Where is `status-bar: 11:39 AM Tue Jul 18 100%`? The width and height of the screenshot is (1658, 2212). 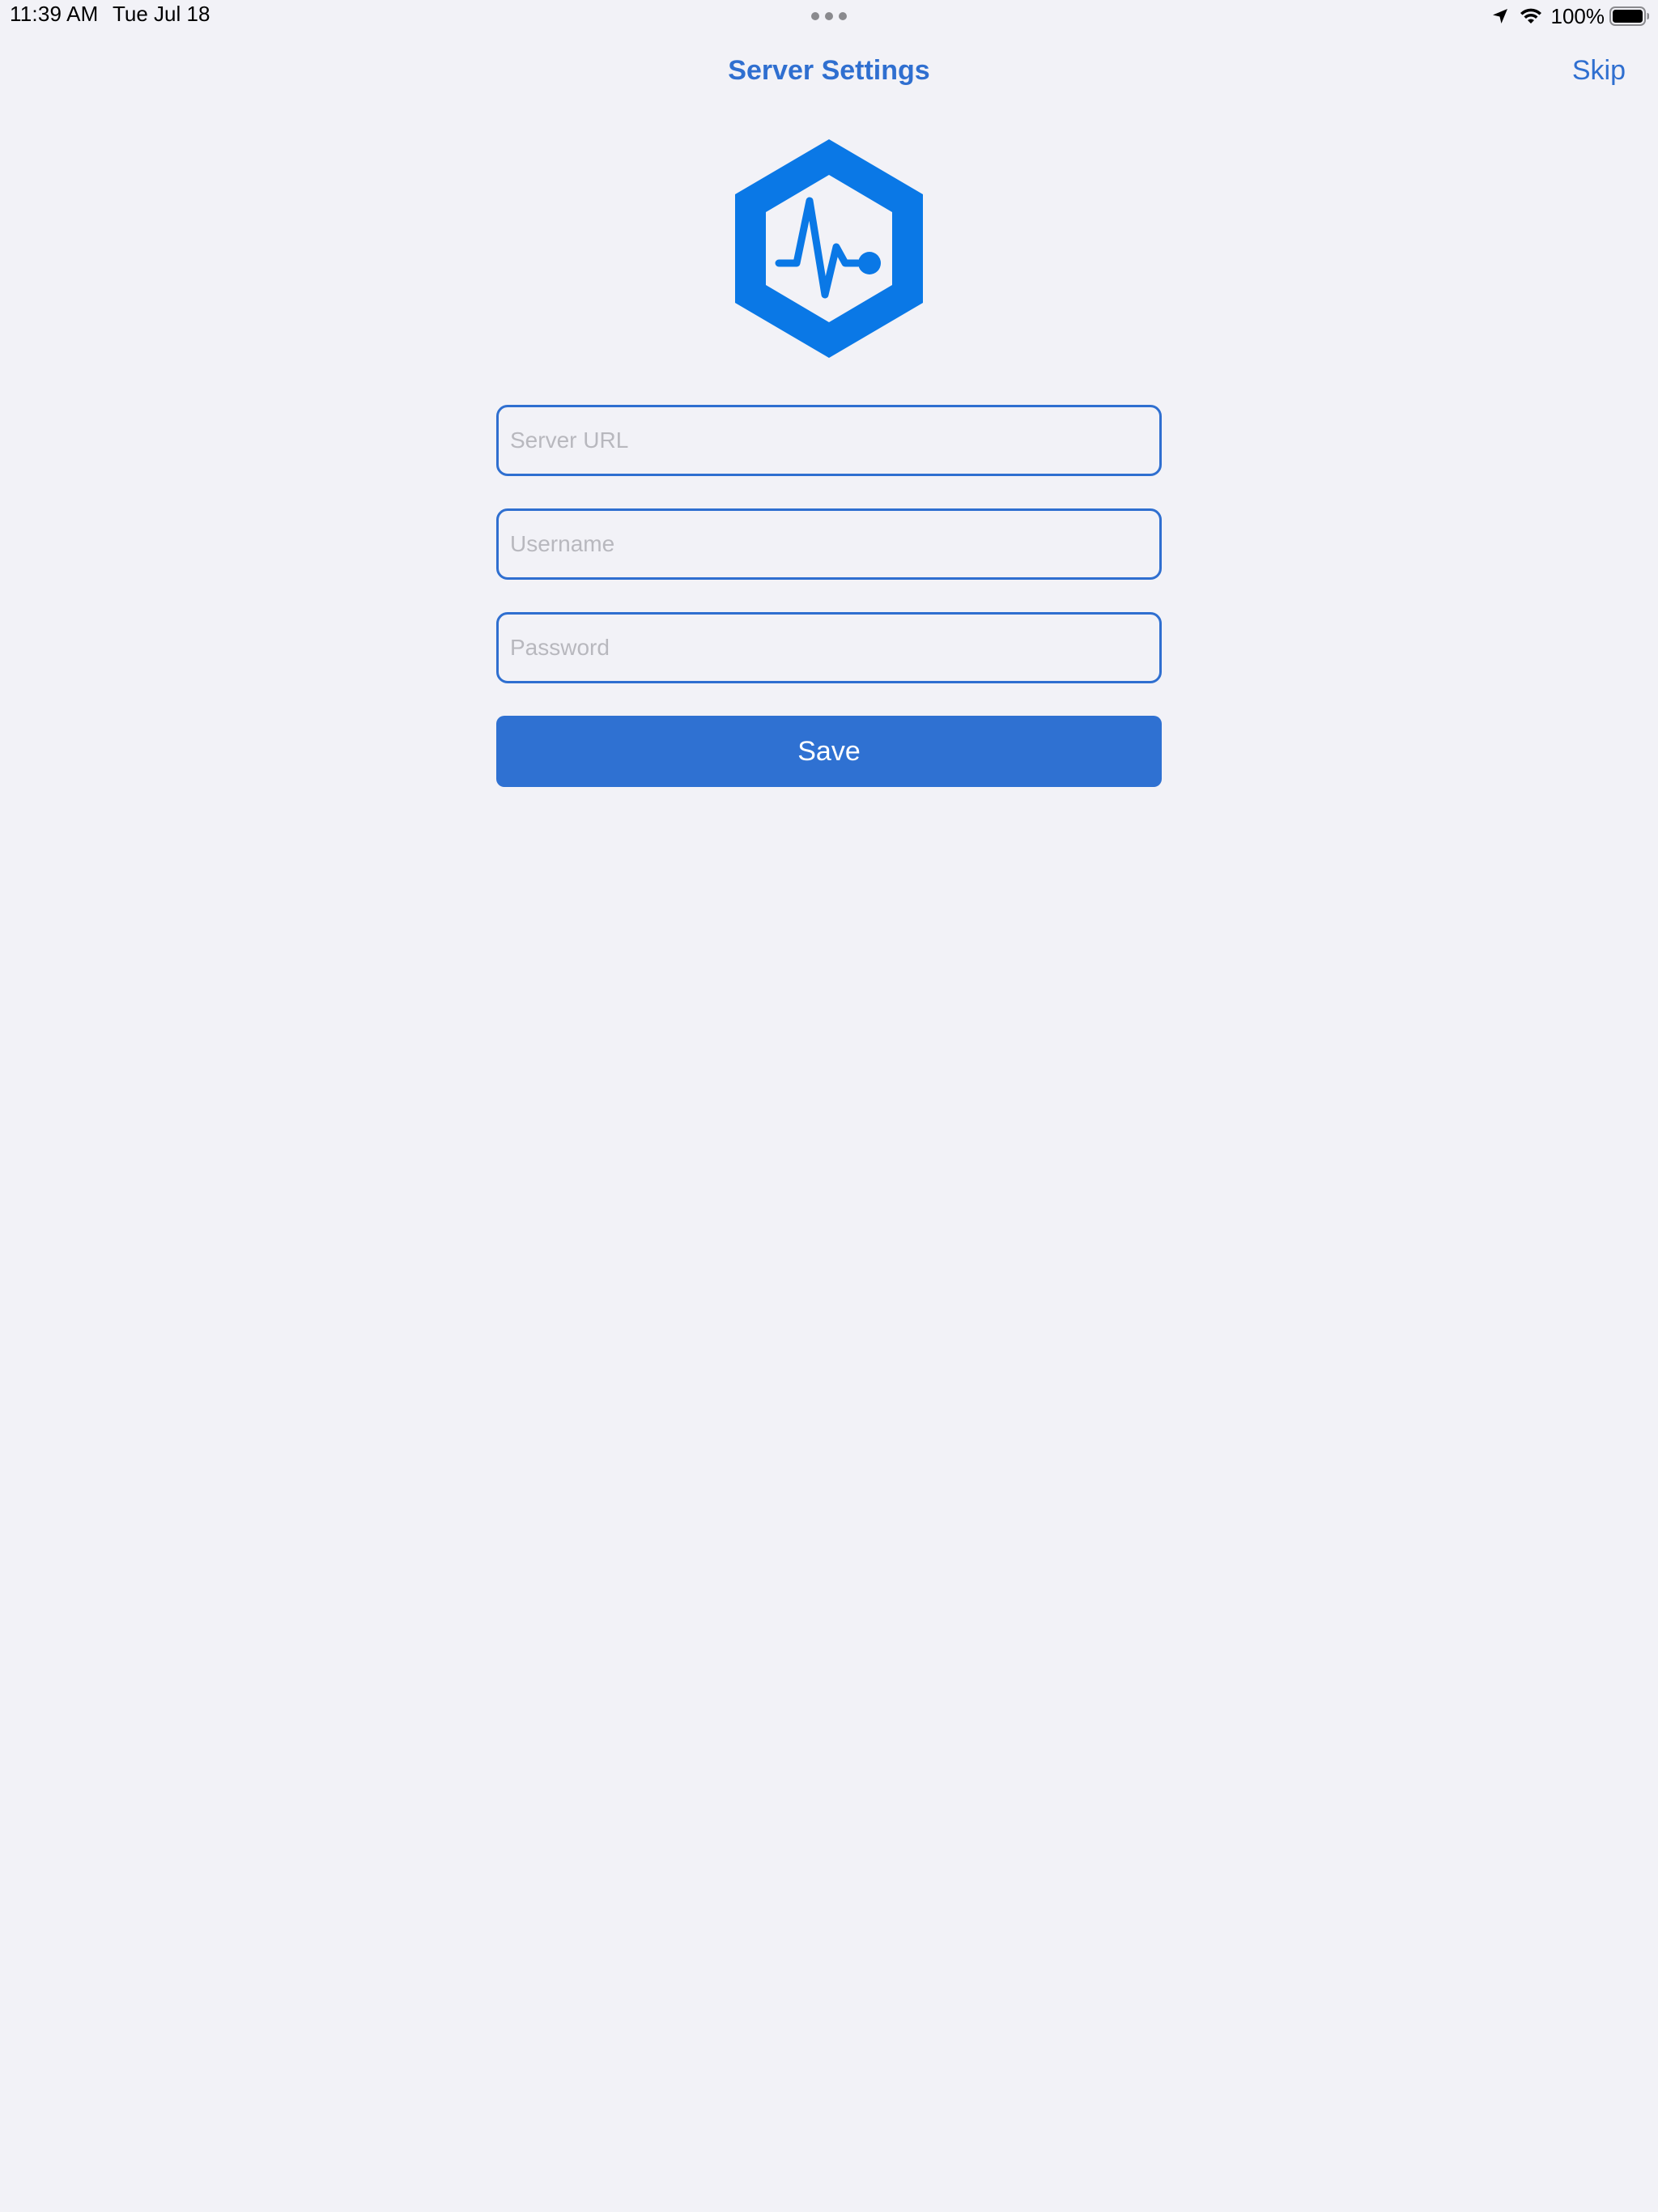
status-bar: 11:39 AM Tue Jul 18 100% is located at coordinates (829, 16).